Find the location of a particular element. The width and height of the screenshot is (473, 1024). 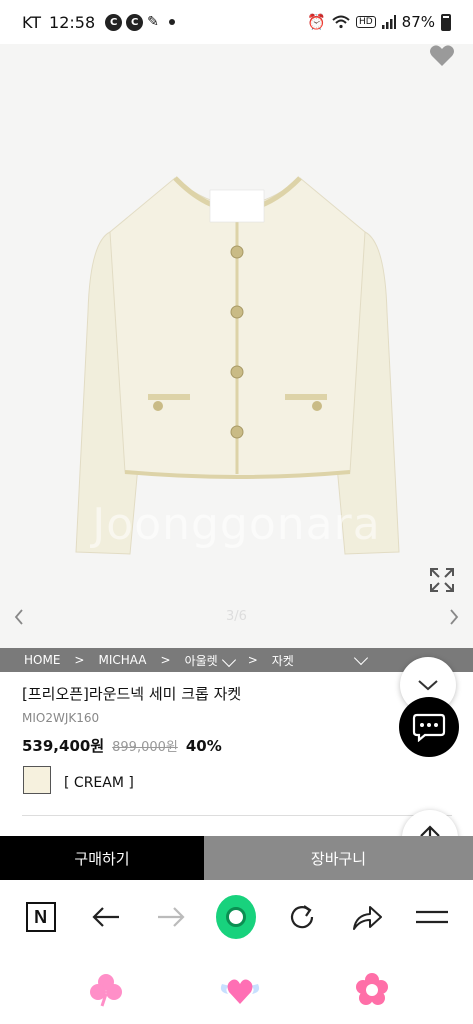

breadcrumb-subcategory-label: 자켓 is located at coordinates (282, 660).